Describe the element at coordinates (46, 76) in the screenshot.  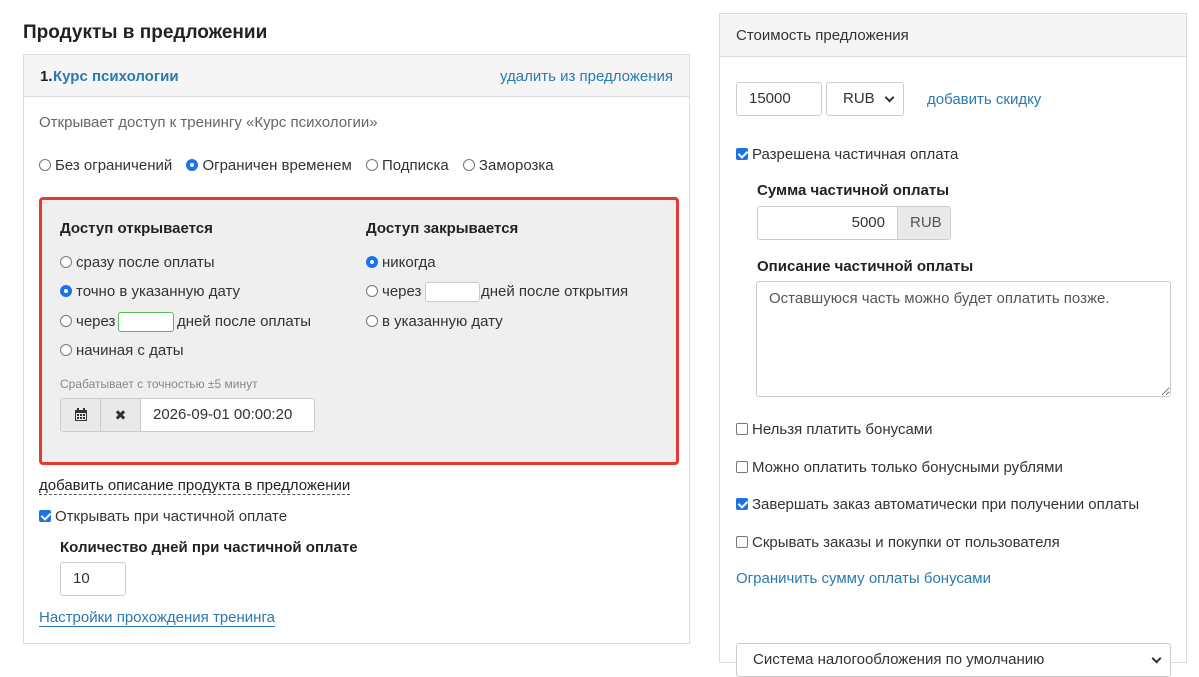
I see `product-number: 1.` at that location.